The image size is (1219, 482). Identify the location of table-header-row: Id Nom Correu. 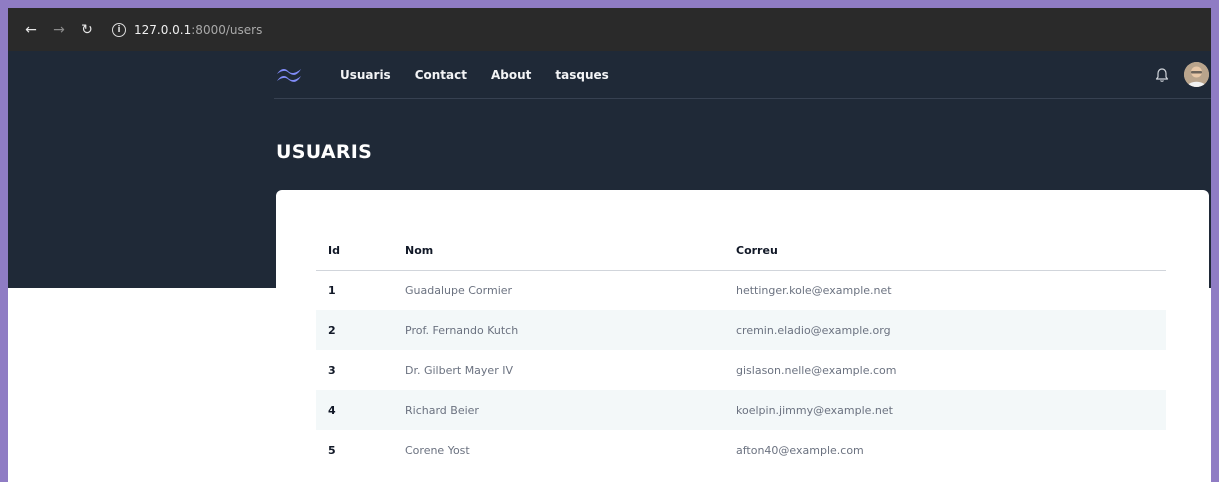
(741, 251).